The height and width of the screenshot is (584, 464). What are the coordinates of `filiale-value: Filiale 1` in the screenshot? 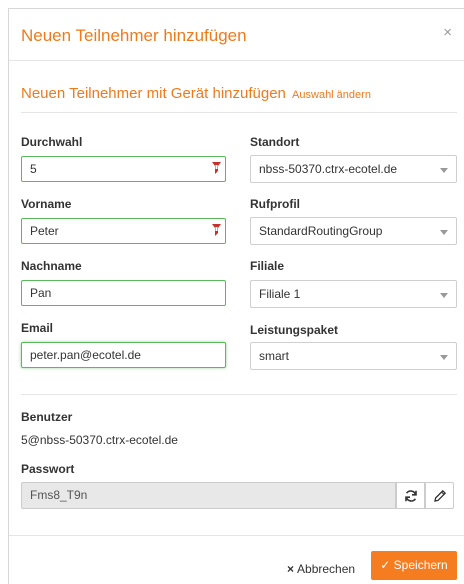 It's located at (280, 294).